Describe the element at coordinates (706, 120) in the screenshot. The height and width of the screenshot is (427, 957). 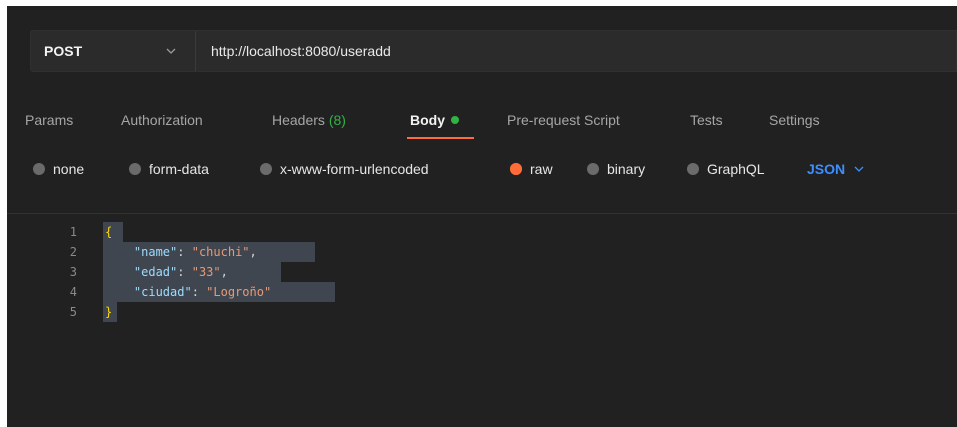
I see `tab-tests: Tests` at that location.